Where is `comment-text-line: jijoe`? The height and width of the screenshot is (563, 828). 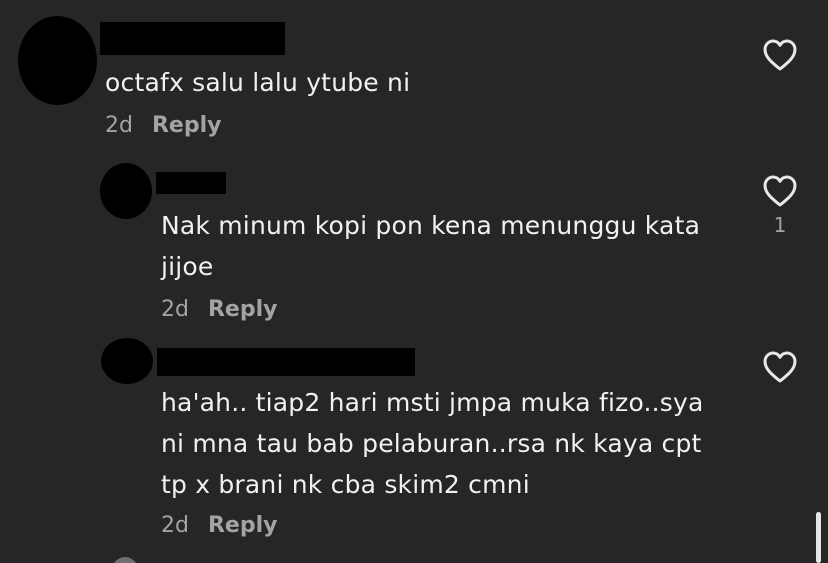
comment-text-line: jijoe is located at coordinates (187, 266).